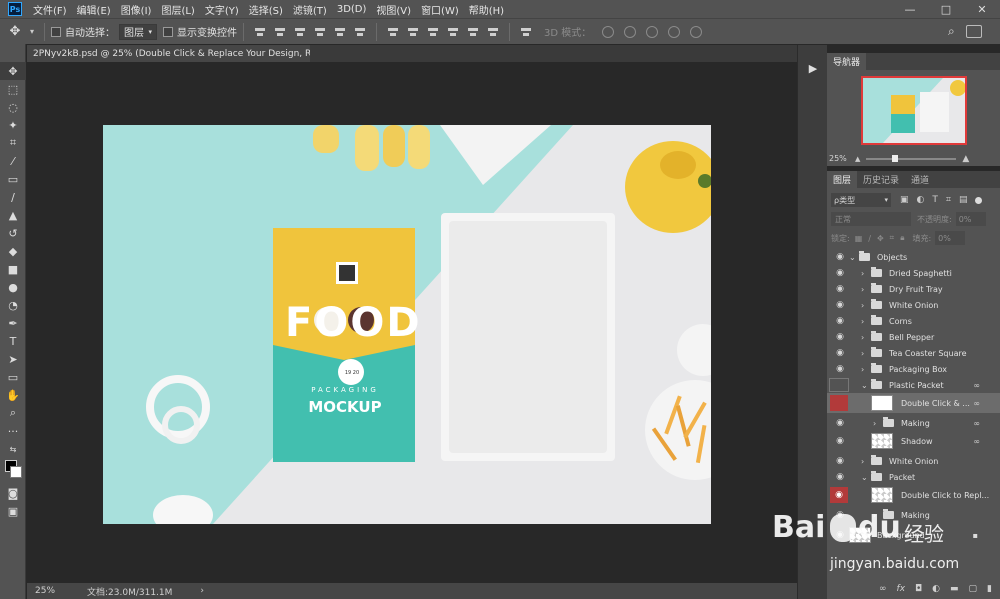  Describe the element at coordinates (15, 31) in the screenshot. I see `move-tool-icon: ✥` at that location.